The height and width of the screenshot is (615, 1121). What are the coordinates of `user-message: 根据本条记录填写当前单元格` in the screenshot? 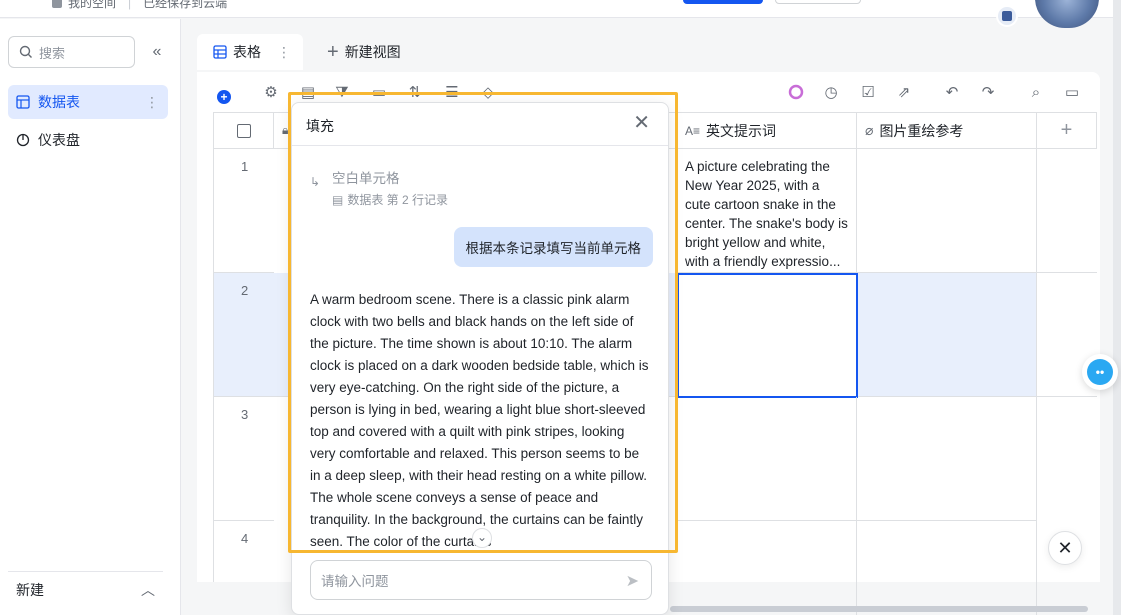 It's located at (553, 247).